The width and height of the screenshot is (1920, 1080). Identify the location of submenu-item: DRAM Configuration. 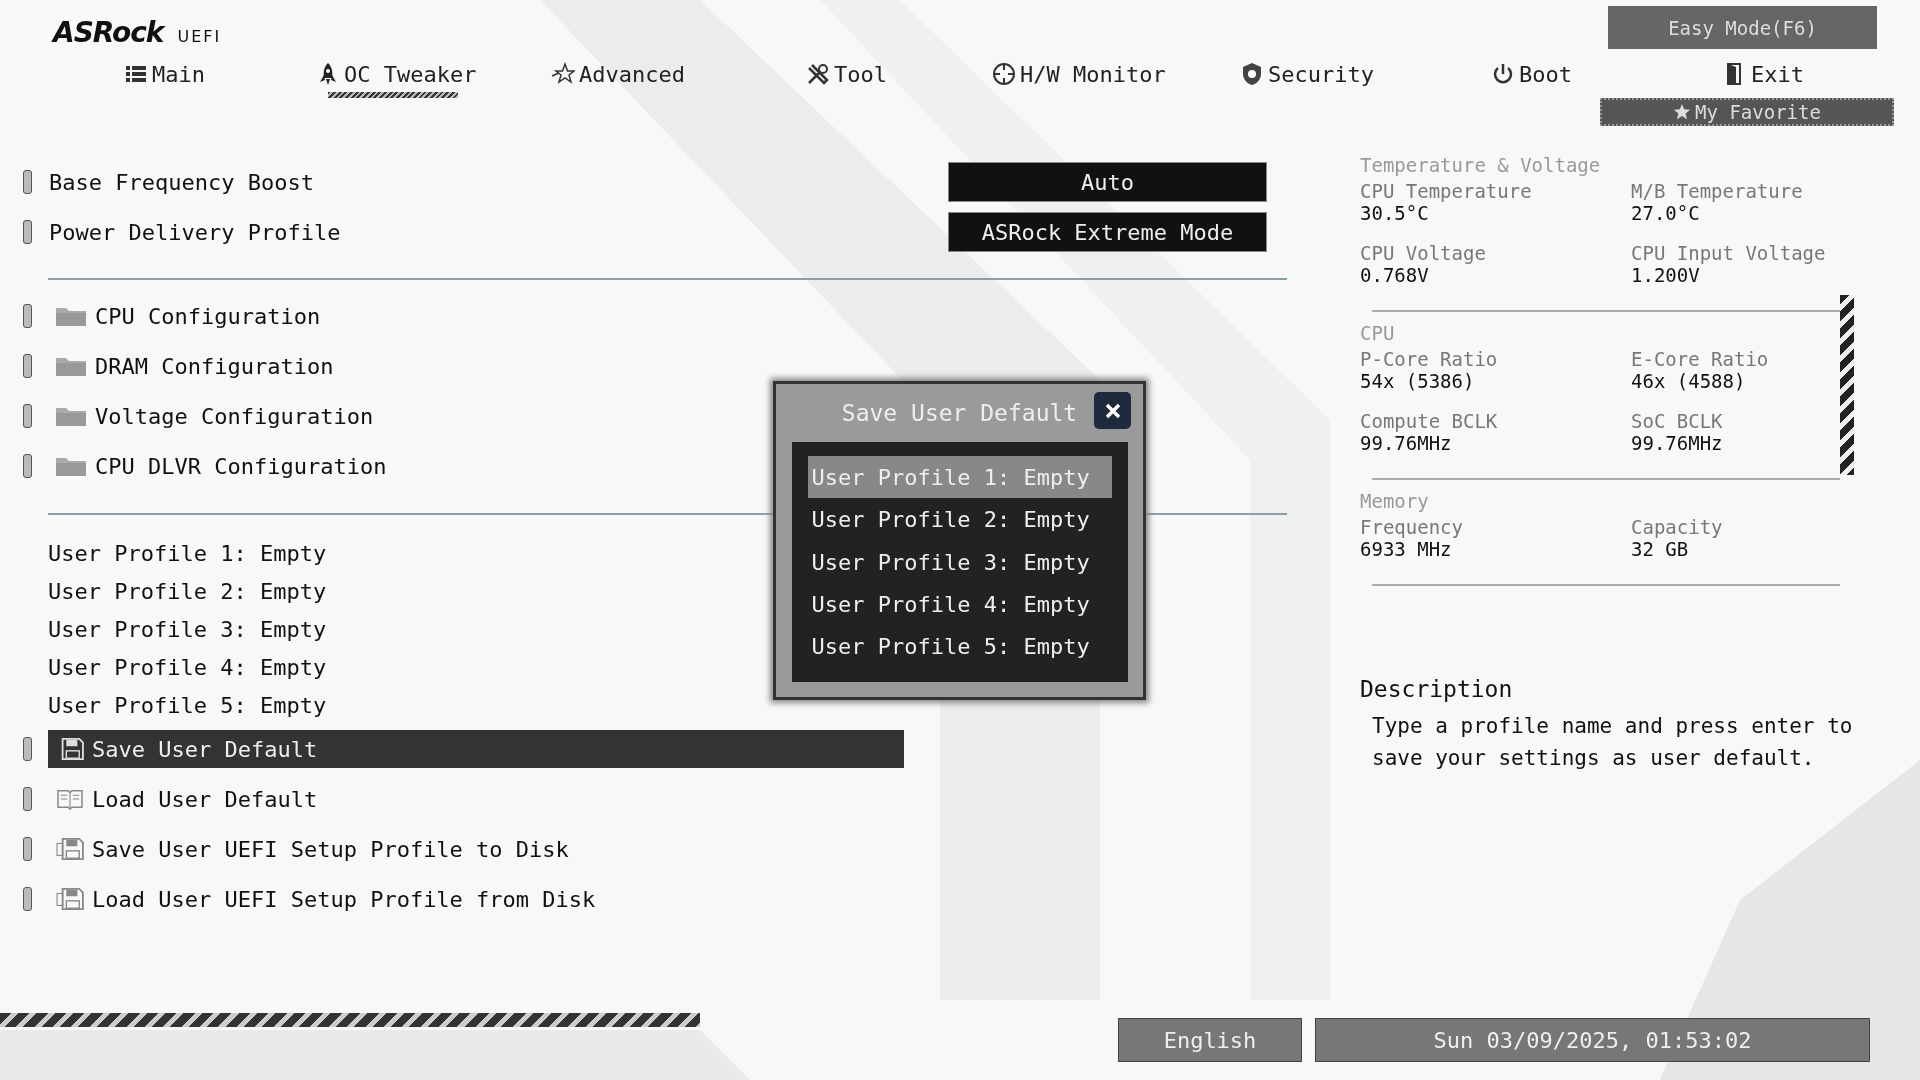
(194, 366).